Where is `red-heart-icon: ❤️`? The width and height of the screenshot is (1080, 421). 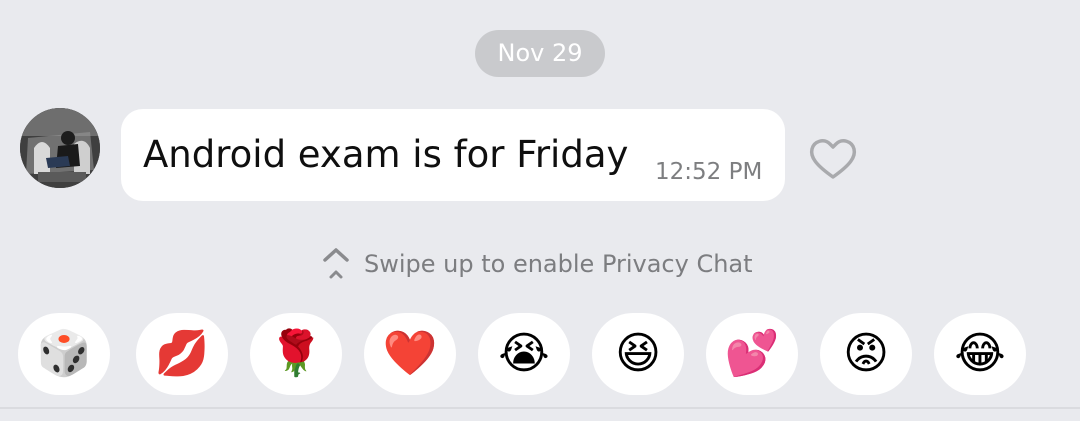
red-heart-icon: ❤️ is located at coordinates (410, 353).